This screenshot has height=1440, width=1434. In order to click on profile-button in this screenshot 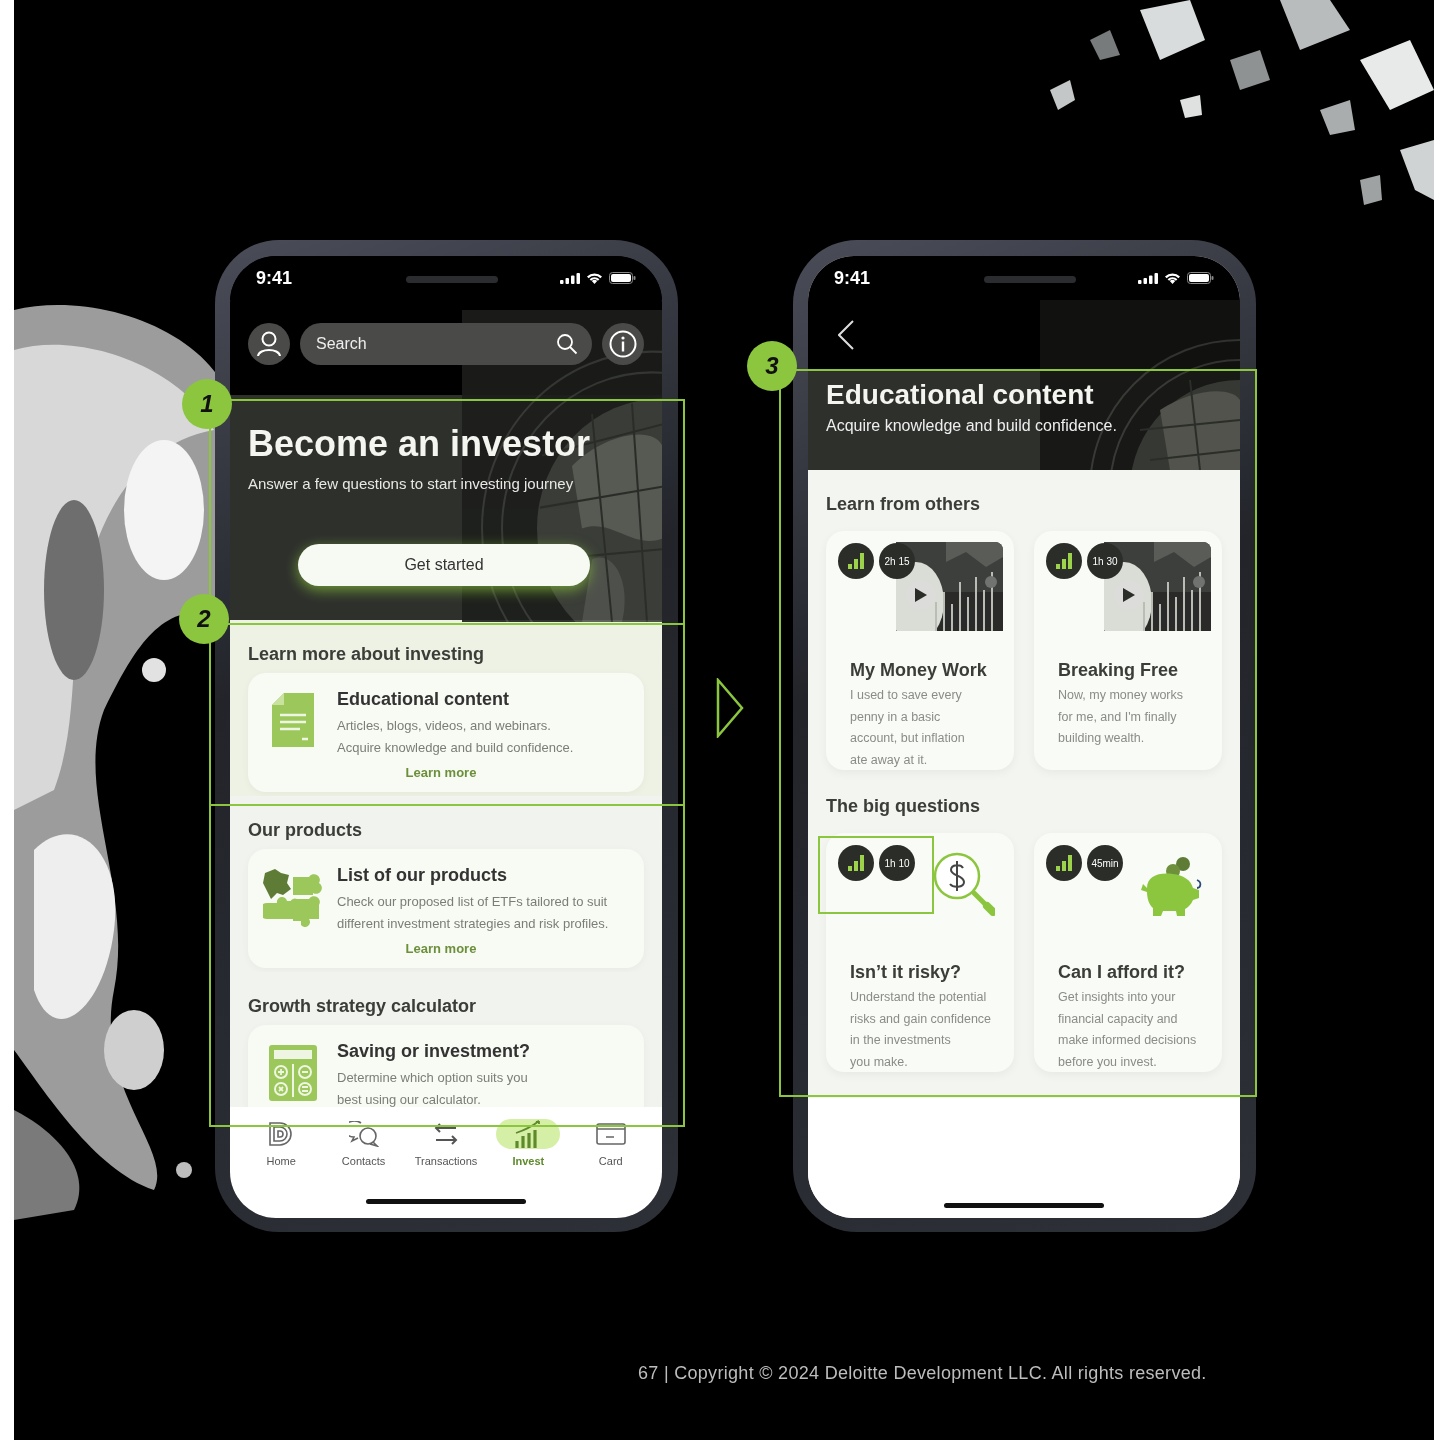, I will do `click(269, 344)`.